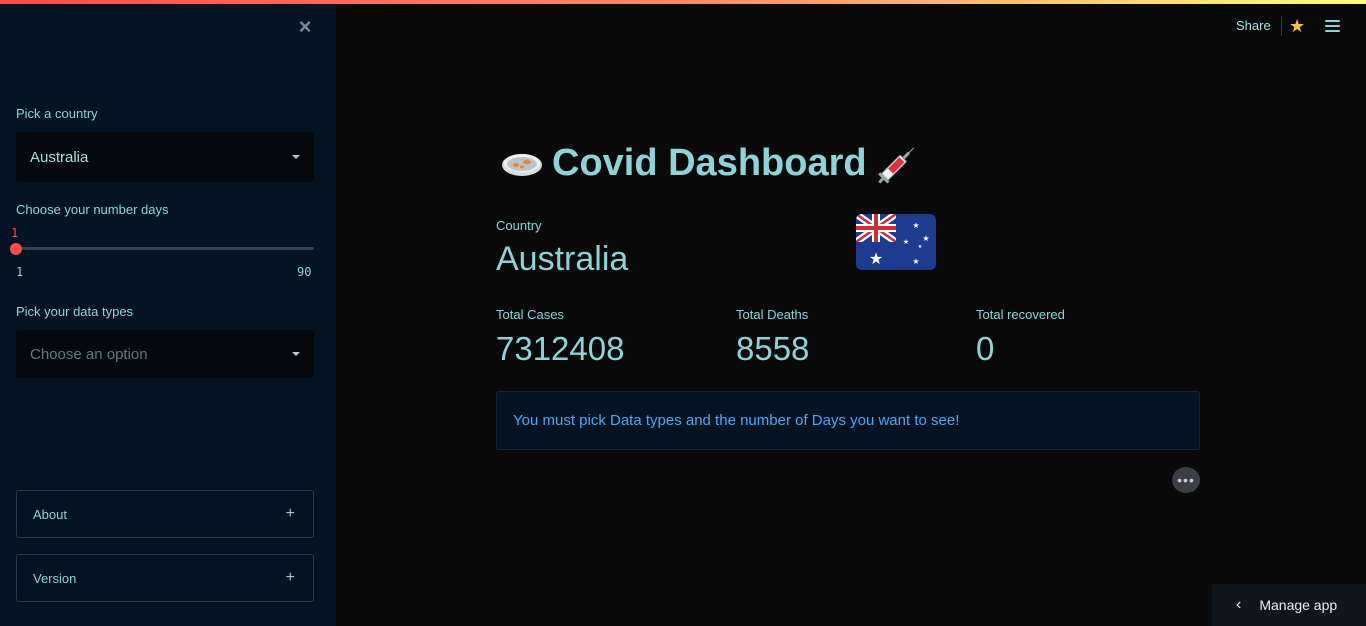 Image resolution: width=1366 pixels, height=626 pixels. I want to click on days-slider-min: 1, so click(20, 272).